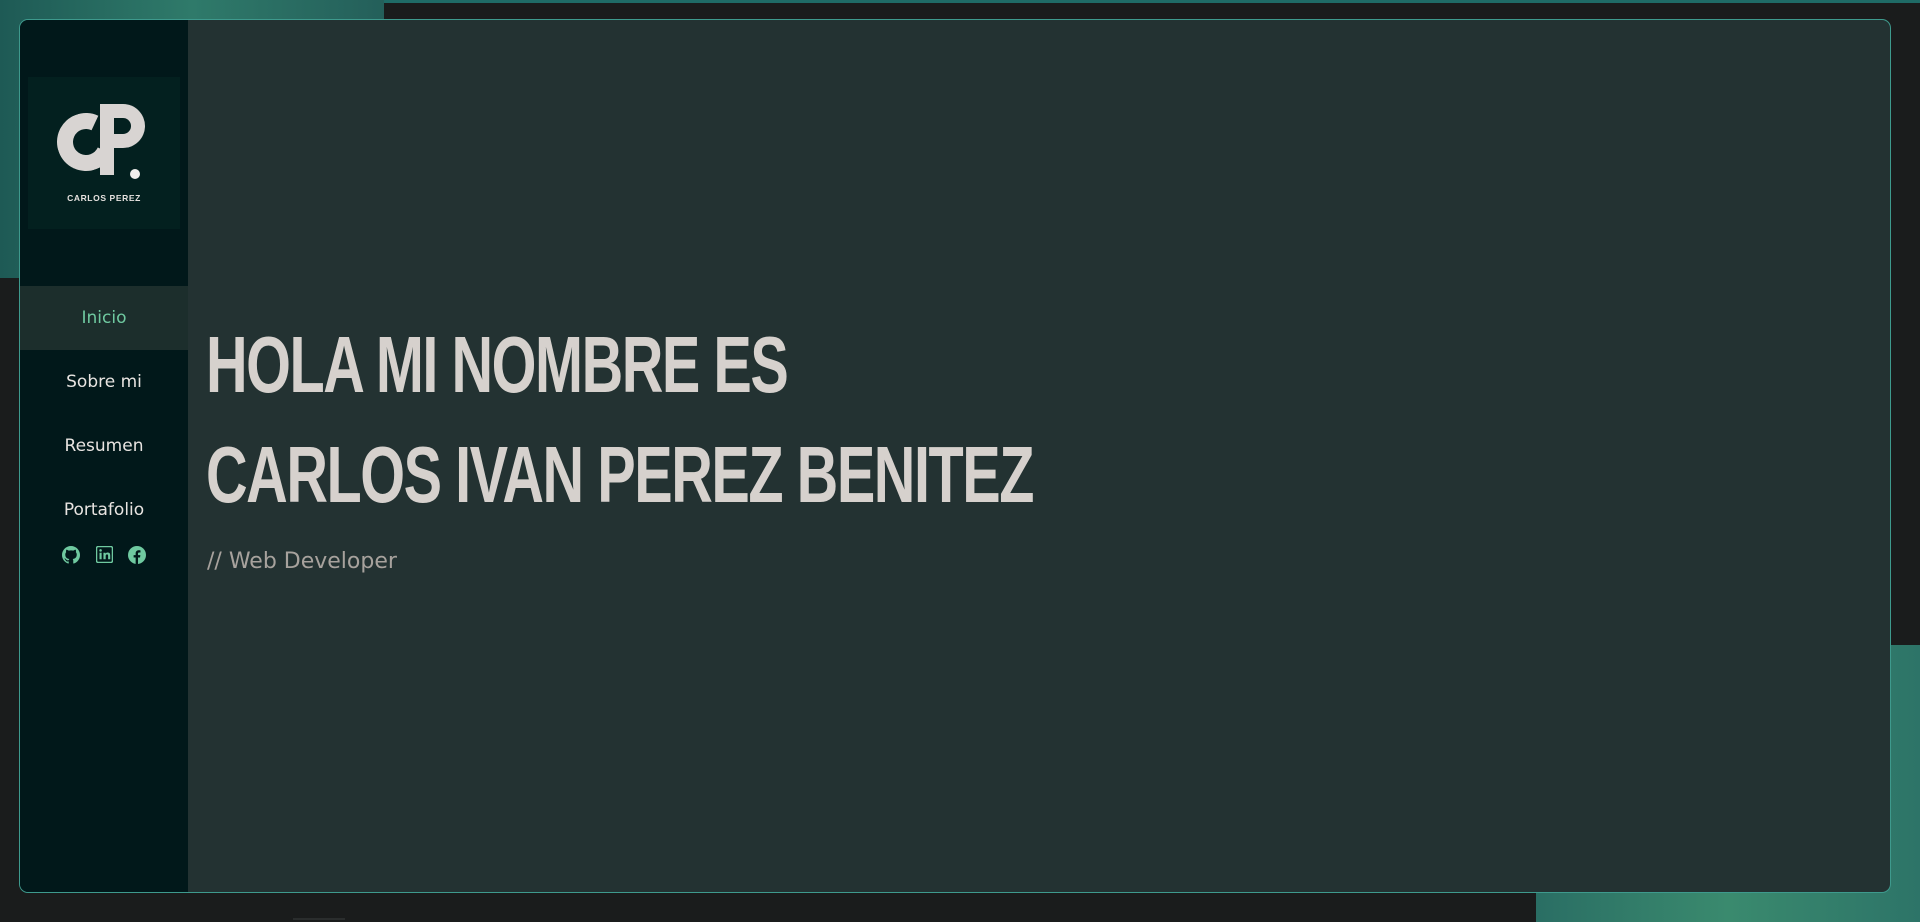 The image size is (1920, 922). I want to click on hero-heading-line-2: CARLOS IVAN PEREZ BENITEZ, so click(620, 474).